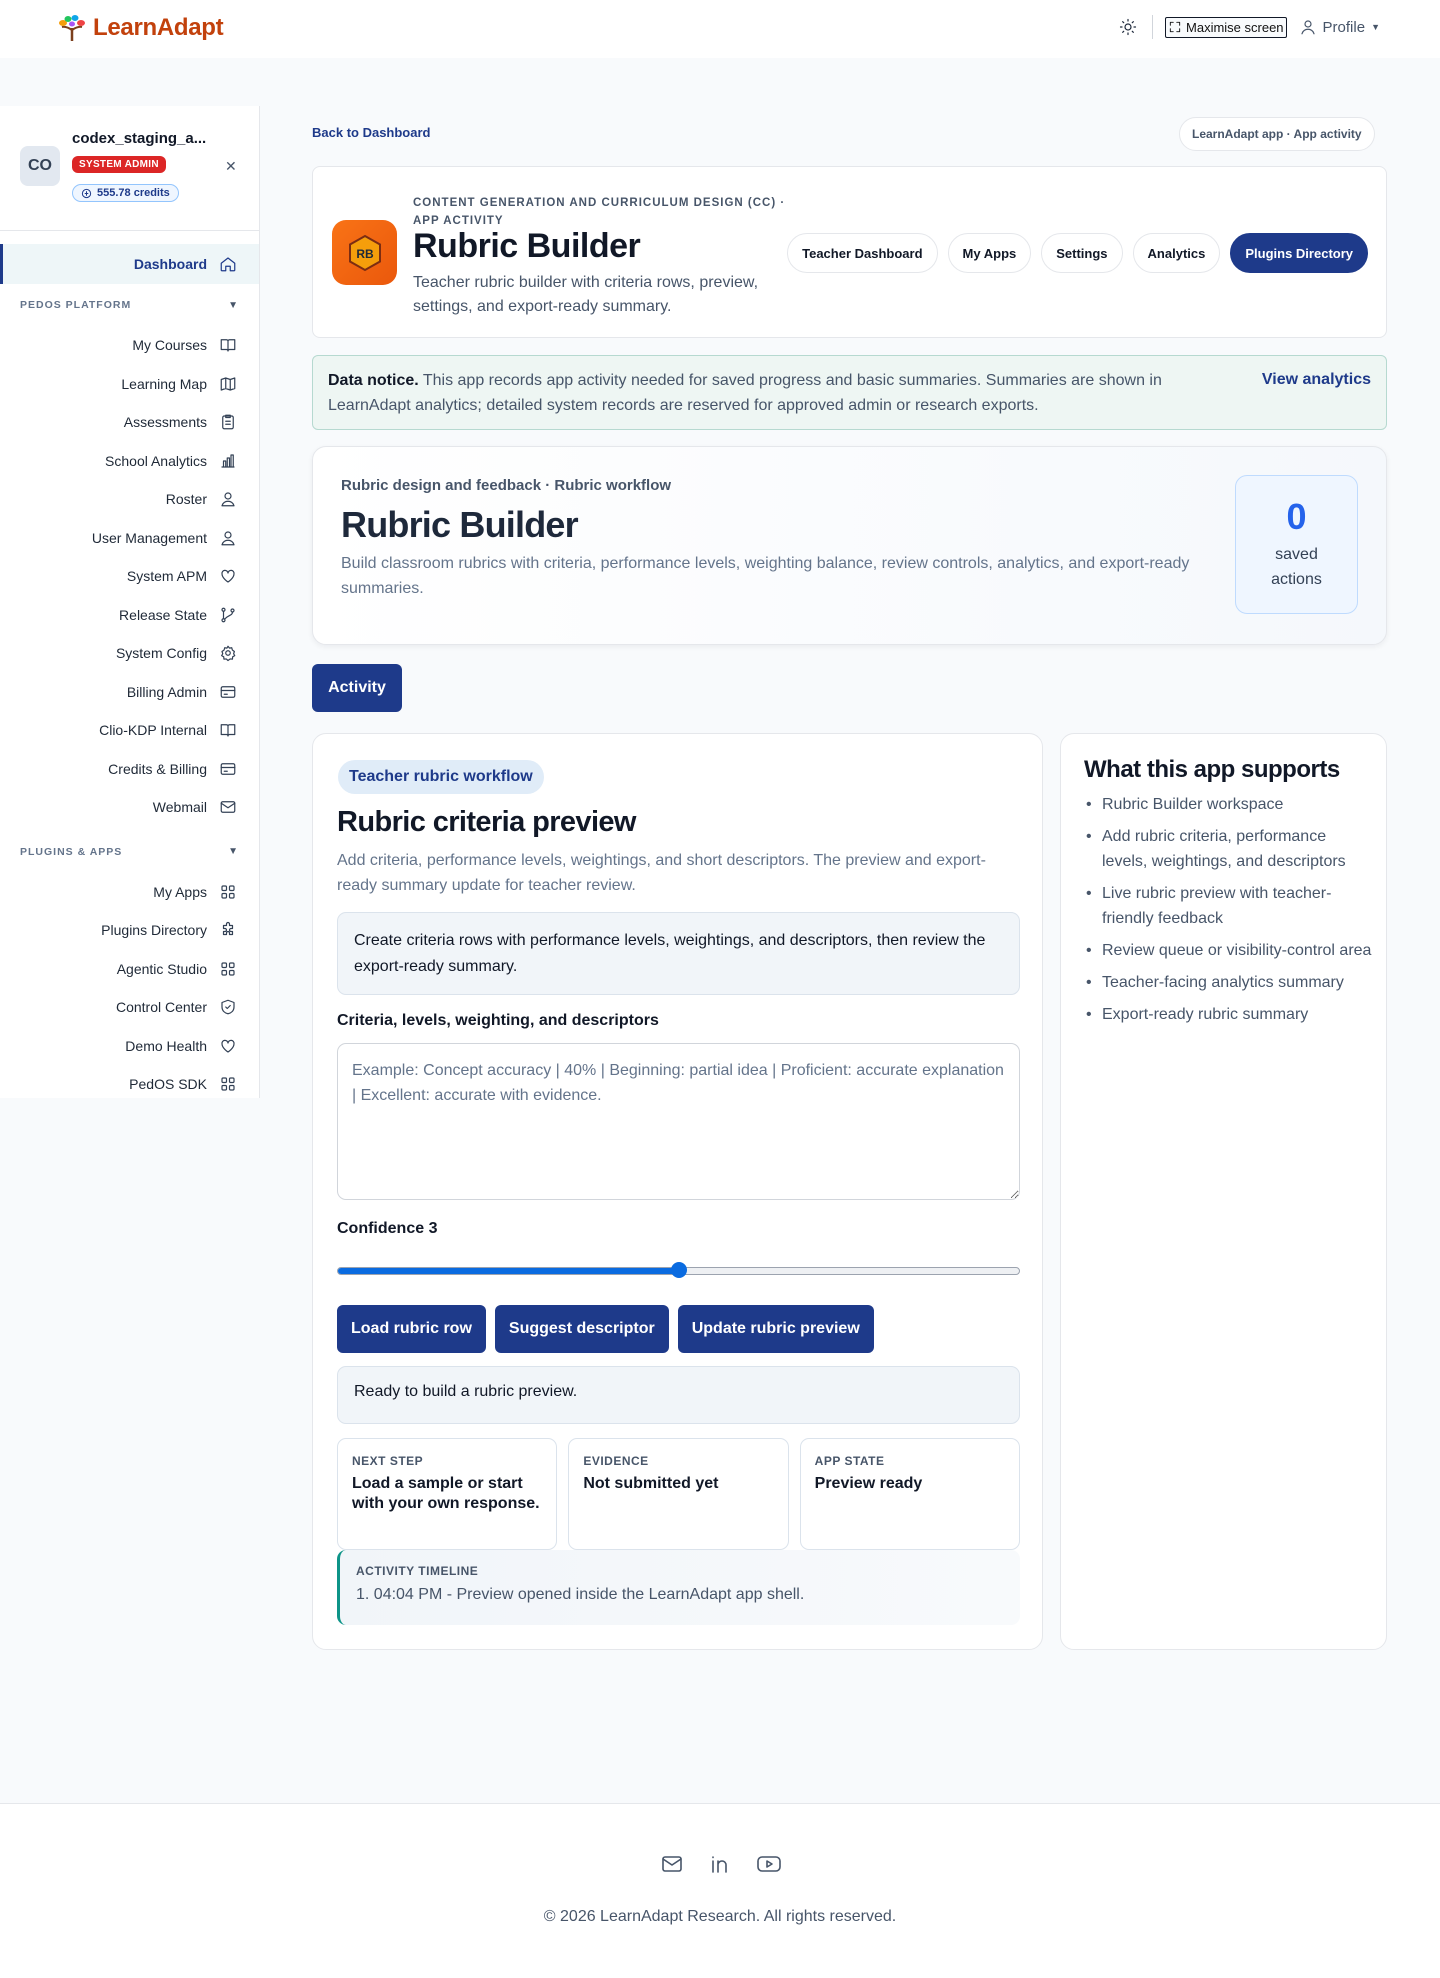 The width and height of the screenshot is (1440, 1978). I want to click on load-rubric-row-button: Load rubric row, so click(411, 1329).